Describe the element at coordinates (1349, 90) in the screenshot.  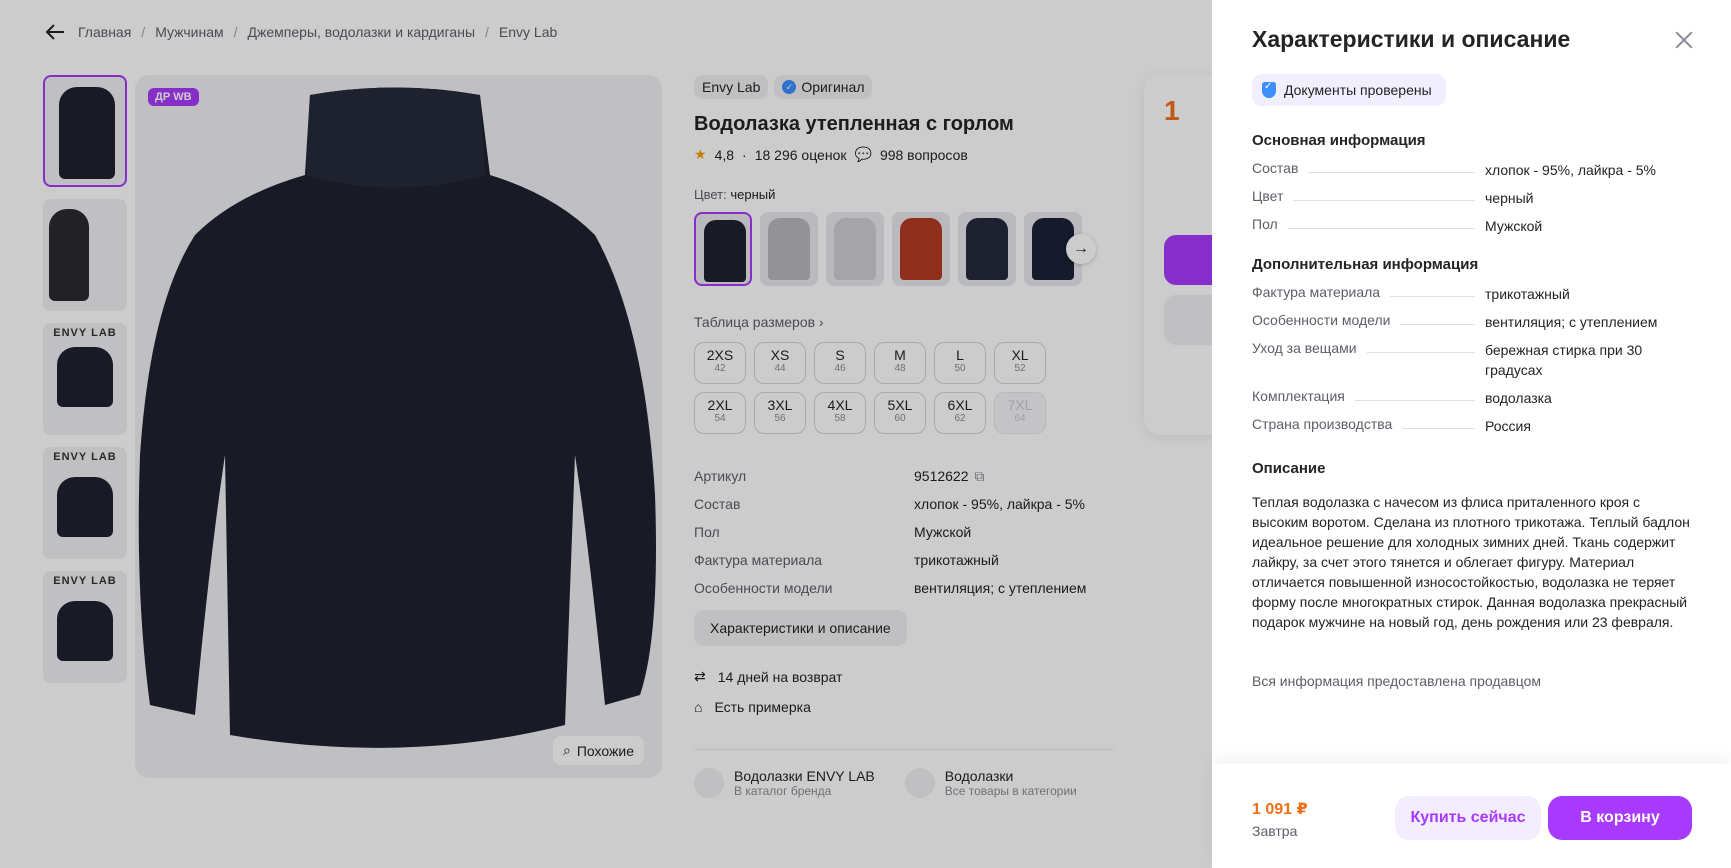
I see `docs-verified-badge: Документы проверены` at that location.